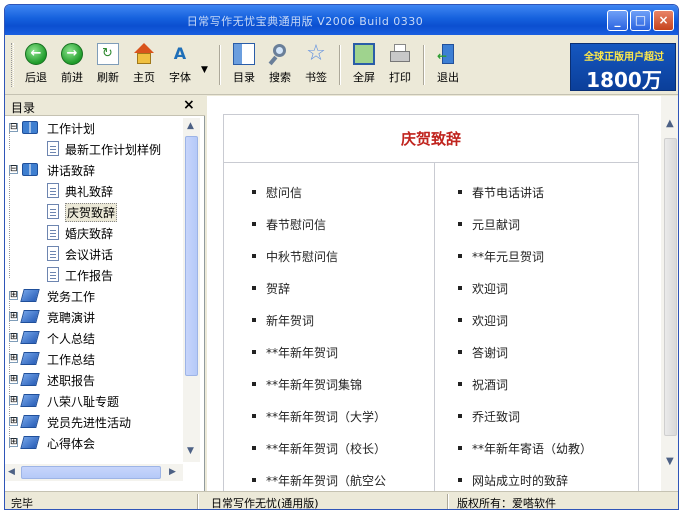  I want to click on printer-icon, so click(400, 54).